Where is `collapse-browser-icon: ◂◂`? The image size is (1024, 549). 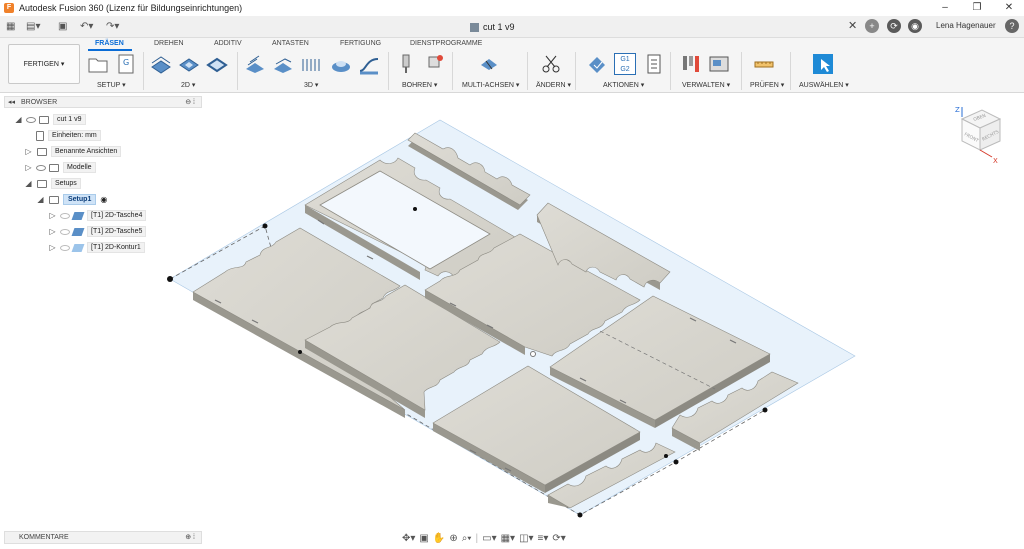
collapse-browser-icon: ◂◂ is located at coordinates (11, 102).